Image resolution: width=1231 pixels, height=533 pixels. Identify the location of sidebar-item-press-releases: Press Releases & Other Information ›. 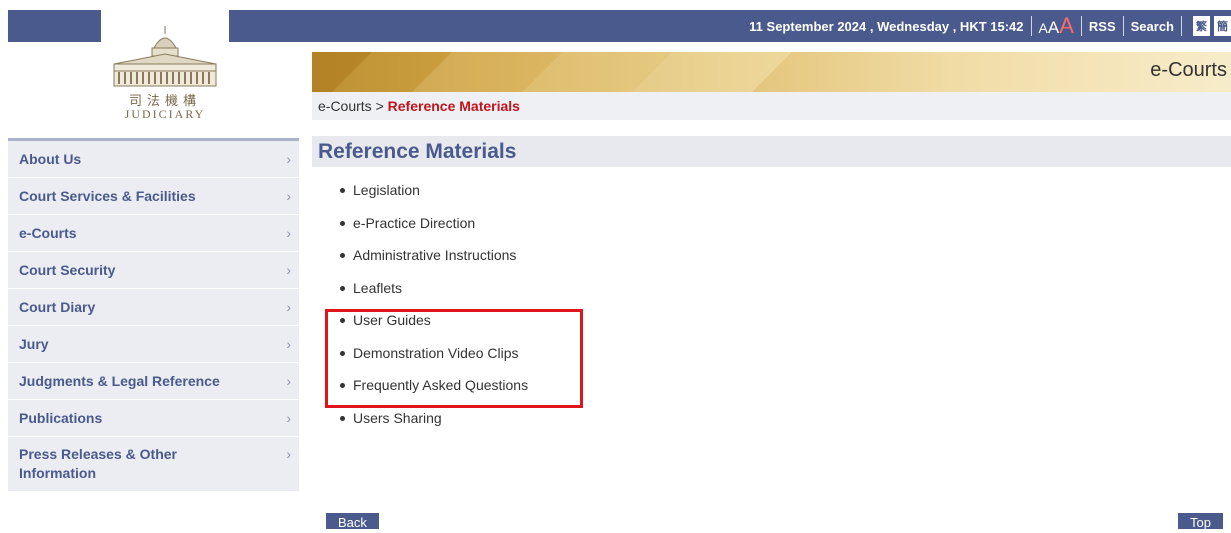
(153, 464).